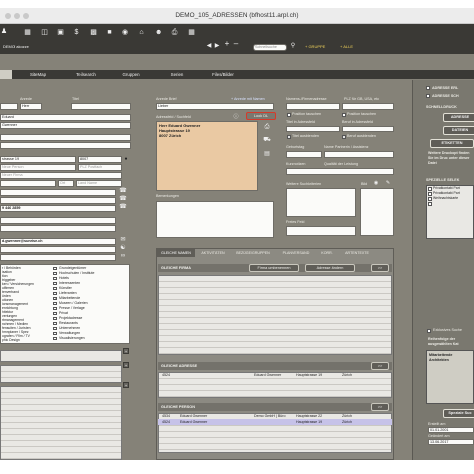  What do you see at coordinates (315, 46) in the screenshot?
I see `group-label: + GRUPPE` at bounding box center [315, 46].